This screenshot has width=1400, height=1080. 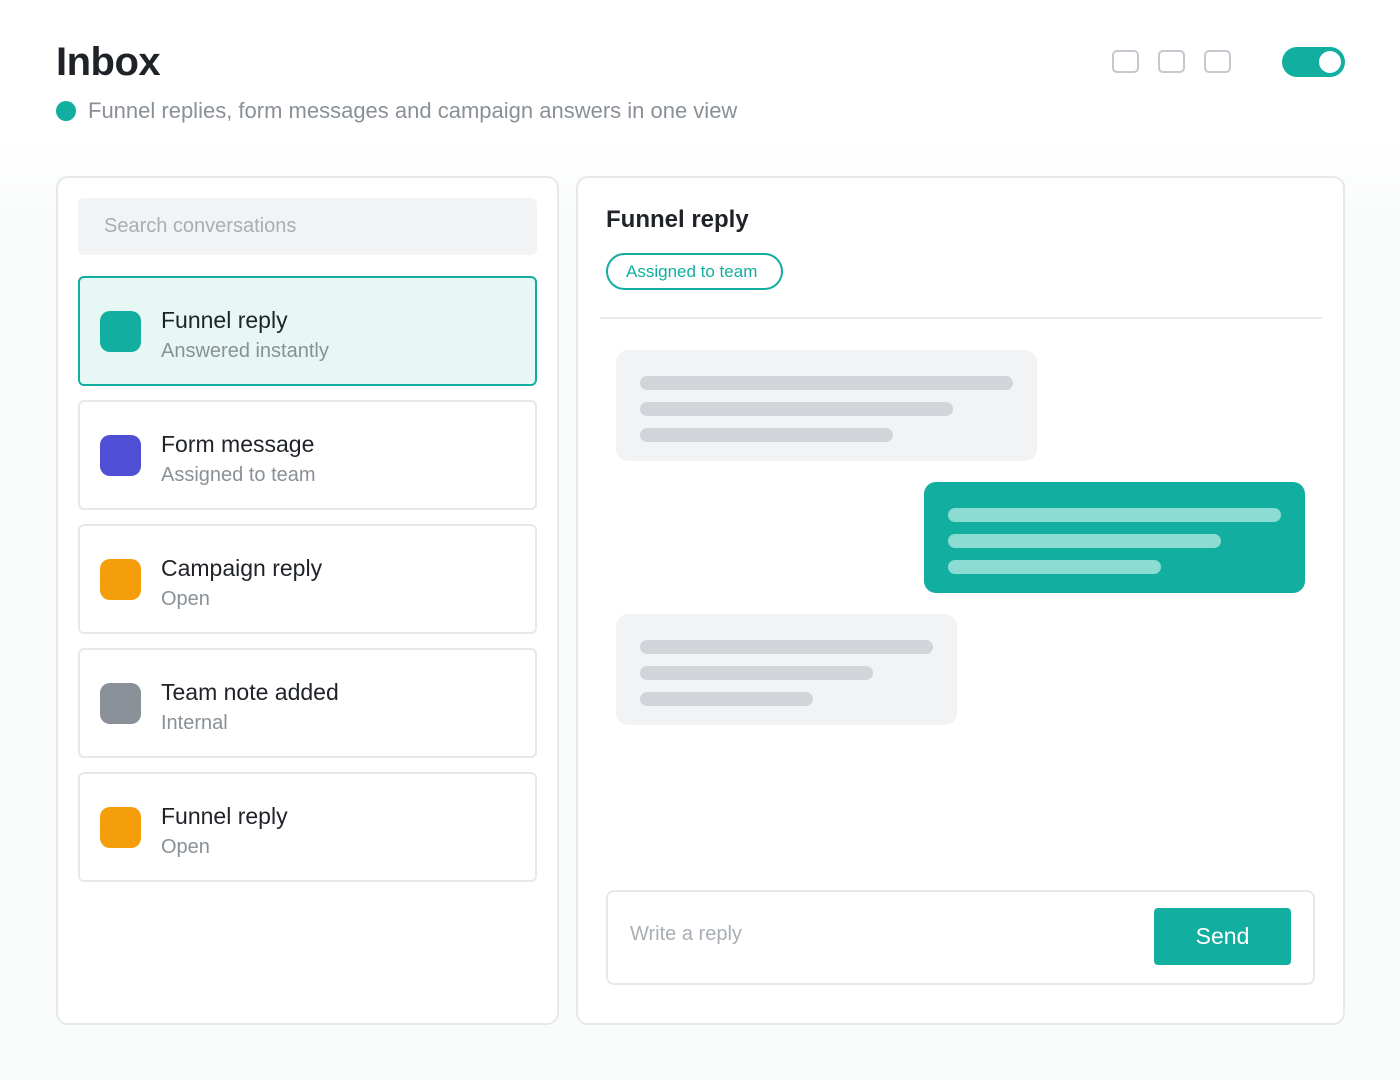 What do you see at coordinates (961, 318) in the screenshot?
I see `thread-divider` at bounding box center [961, 318].